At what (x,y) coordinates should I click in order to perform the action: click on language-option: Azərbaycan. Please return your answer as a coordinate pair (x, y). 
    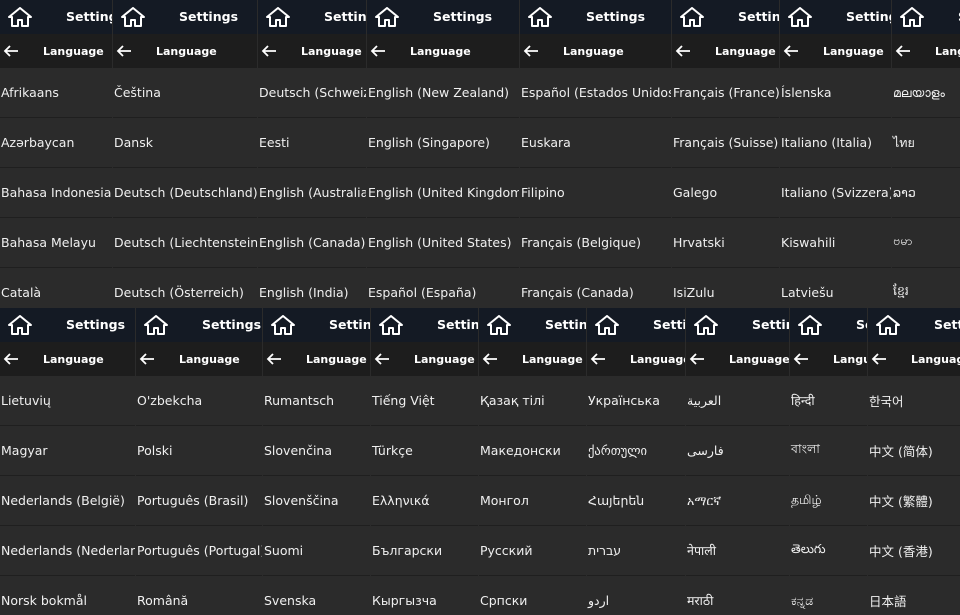
    Looking at the image, I should click on (56, 143).